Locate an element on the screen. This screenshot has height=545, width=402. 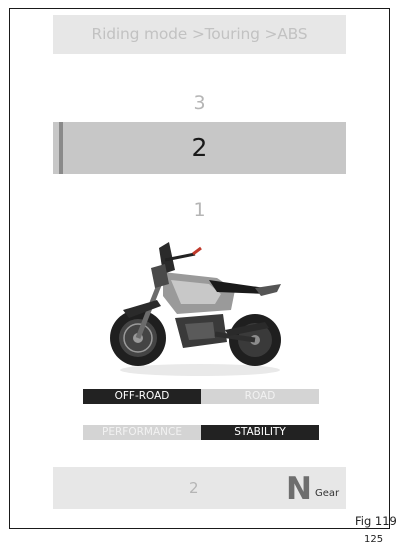
level-option-below: 1 is located at coordinates (199, 210).